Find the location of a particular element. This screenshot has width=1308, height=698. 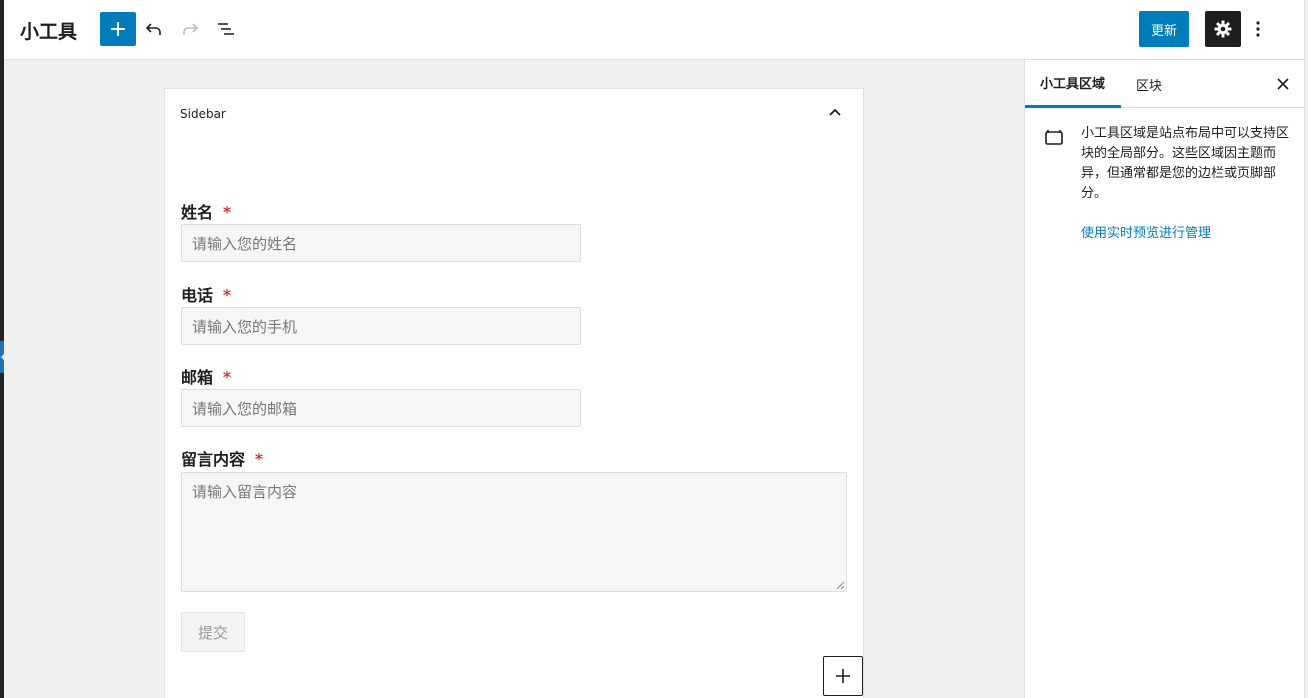

resize-handle-icon is located at coordinates (840, 585).